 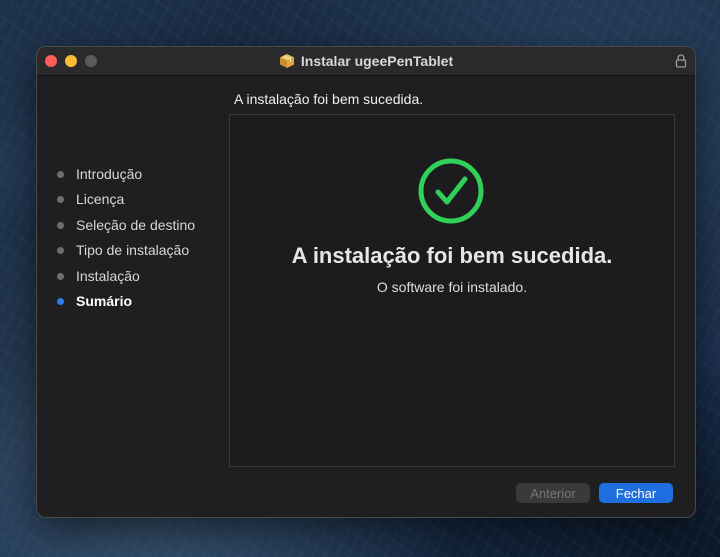 I want to click on step-introducao: Introdução, so click(x=99, y=174).